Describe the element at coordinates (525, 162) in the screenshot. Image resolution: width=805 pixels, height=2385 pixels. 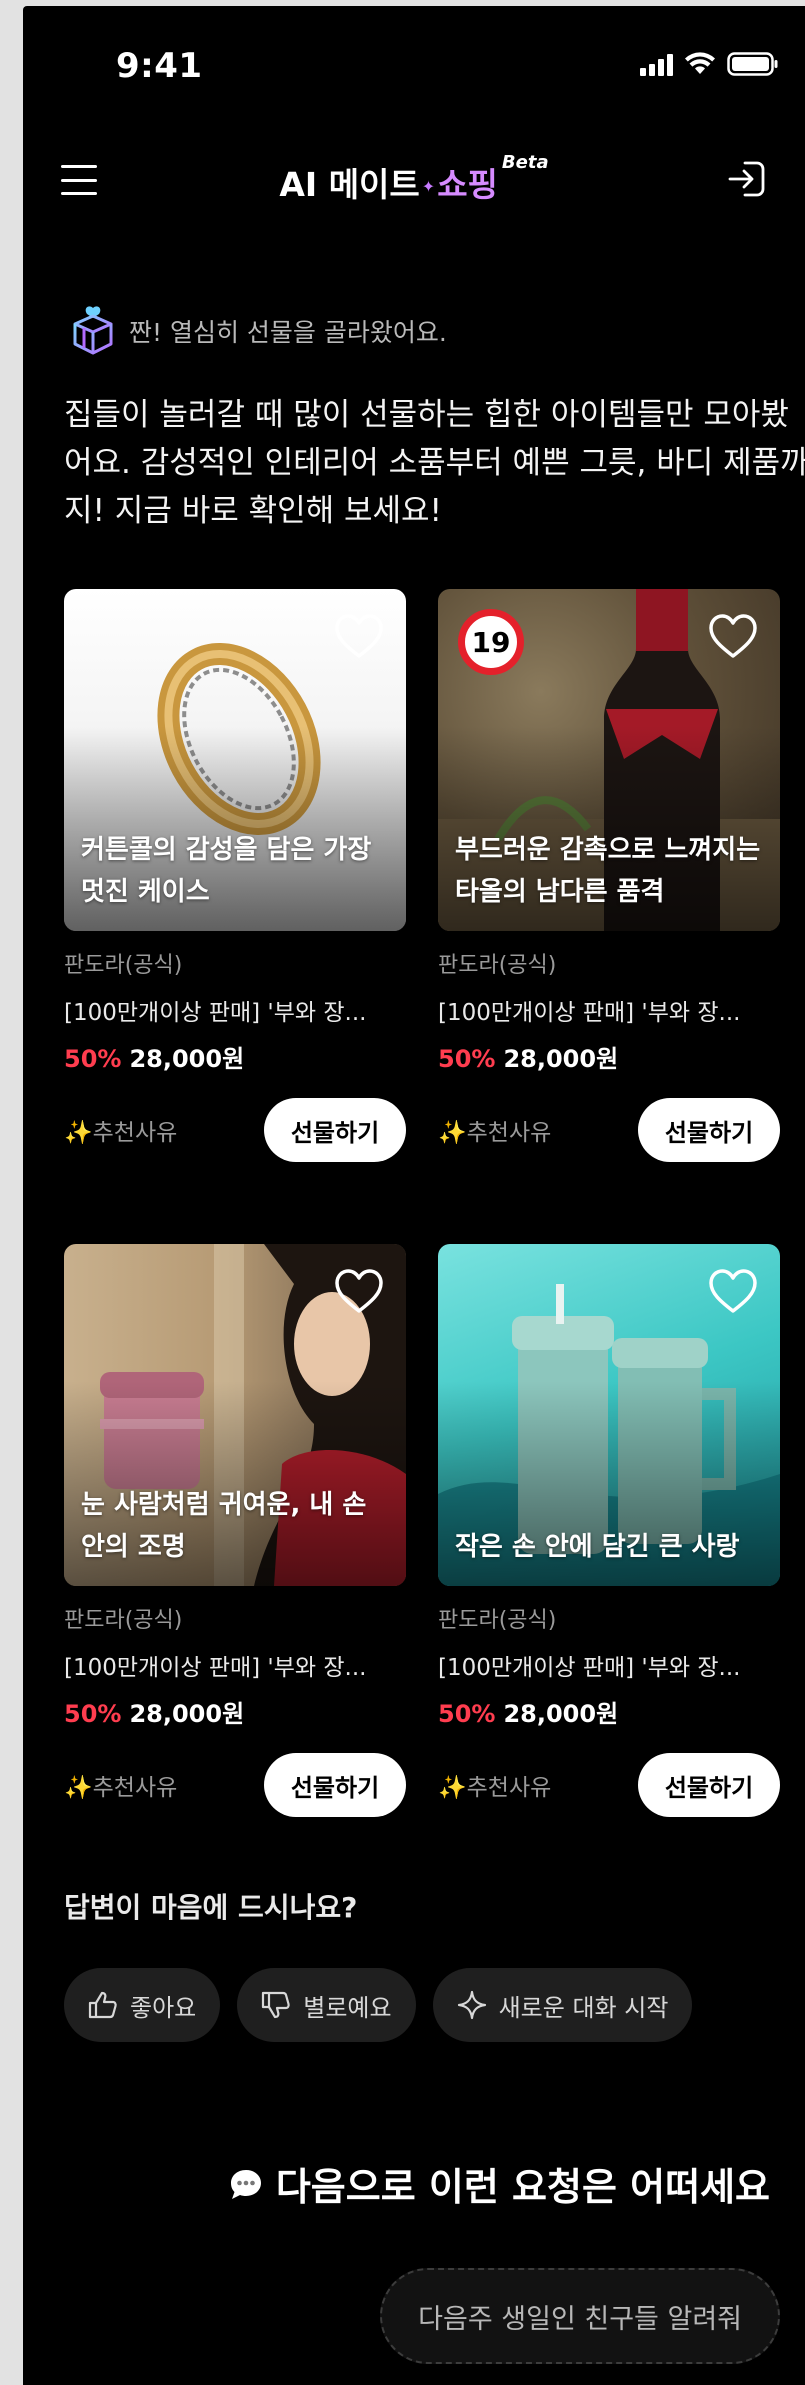
I see `beta-badge: Beta` at that location.